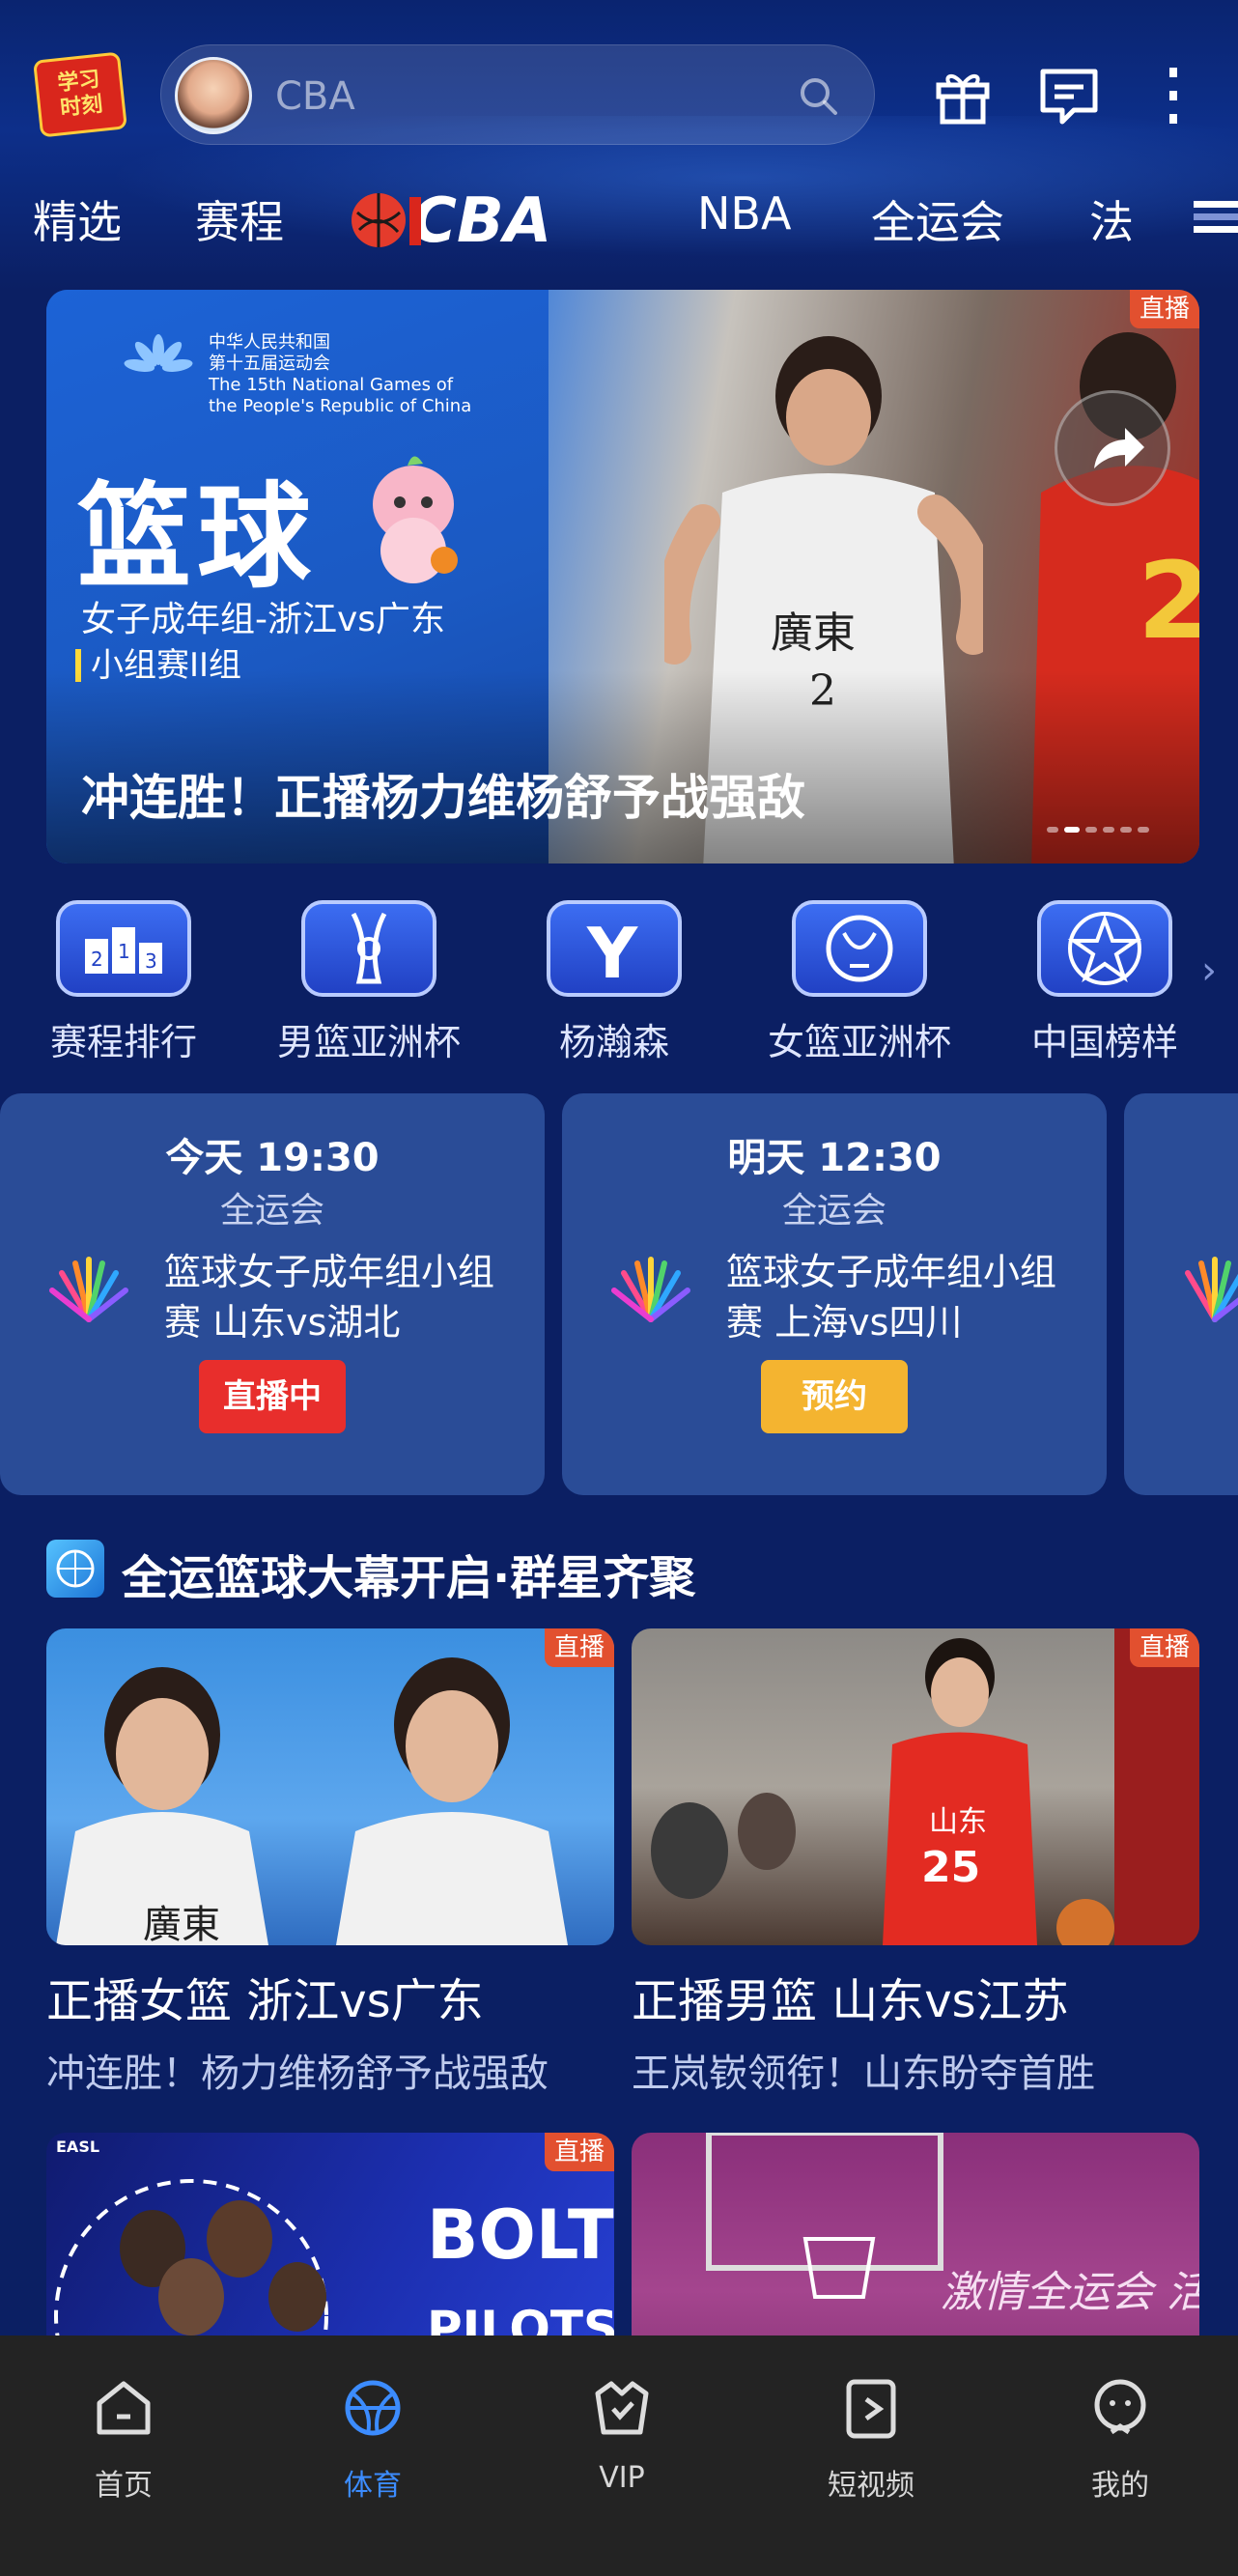  Describe the element at coordinates (622, 2408) in the screenshot. I see `vip-icon` at that location.